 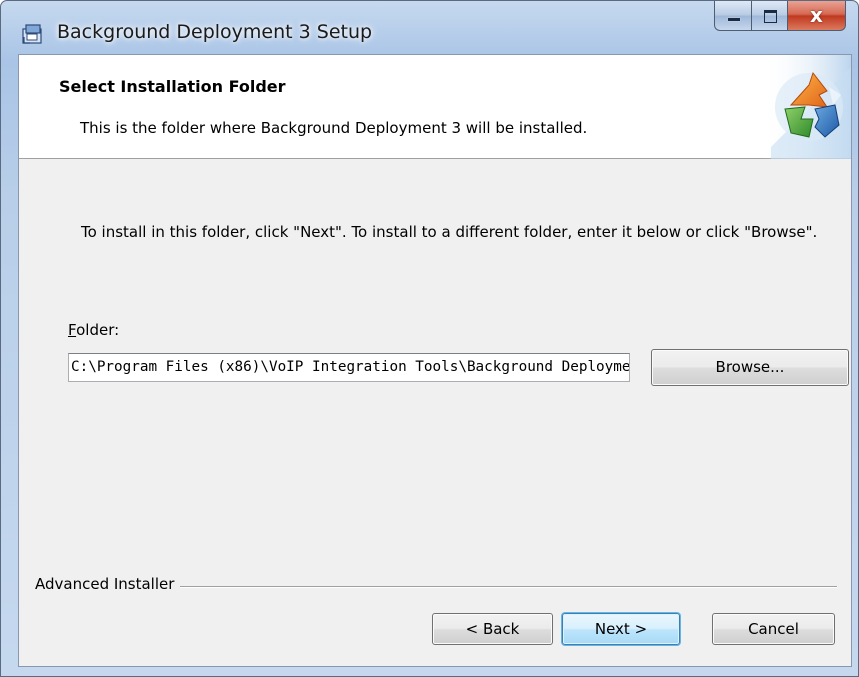 I want to click on folder-label-mnemonic: F, so click(x=72, y=330).